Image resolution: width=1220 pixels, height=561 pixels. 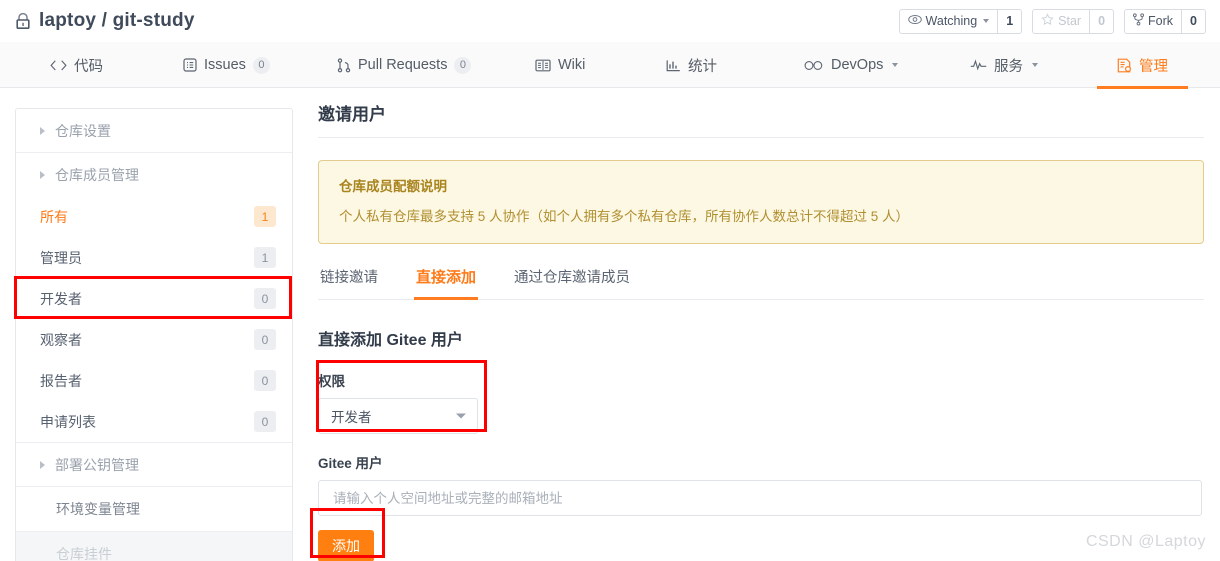 I want to click on nav-label-code: 代码, so click(x=88, y=66).